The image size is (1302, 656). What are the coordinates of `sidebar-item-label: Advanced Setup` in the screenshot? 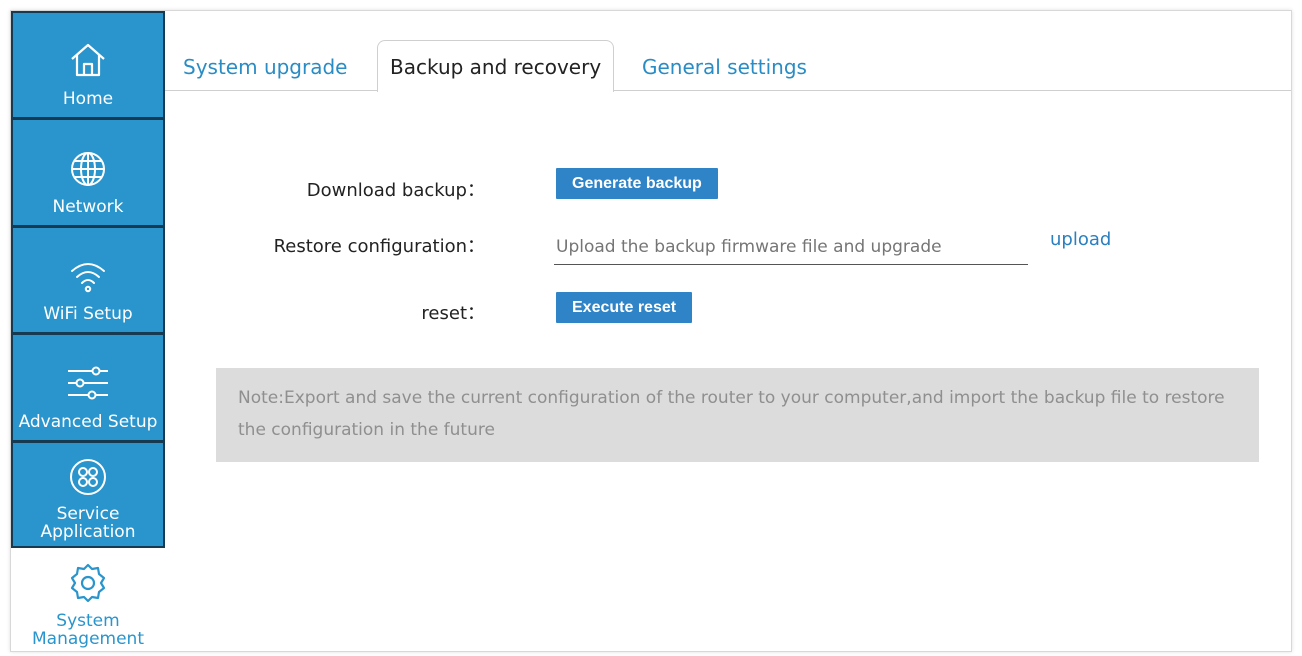 It's located at (88, 422).